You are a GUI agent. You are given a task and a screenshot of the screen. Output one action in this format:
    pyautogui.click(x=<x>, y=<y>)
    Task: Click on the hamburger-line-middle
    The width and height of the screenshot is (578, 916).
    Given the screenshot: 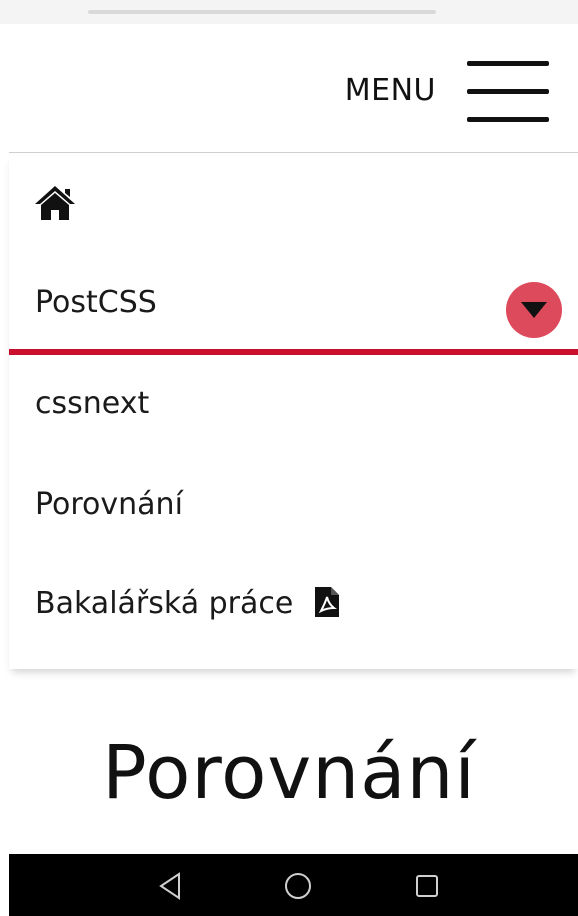 What is the action you would take?
    pyautogui.click(x=508, y=91)
    